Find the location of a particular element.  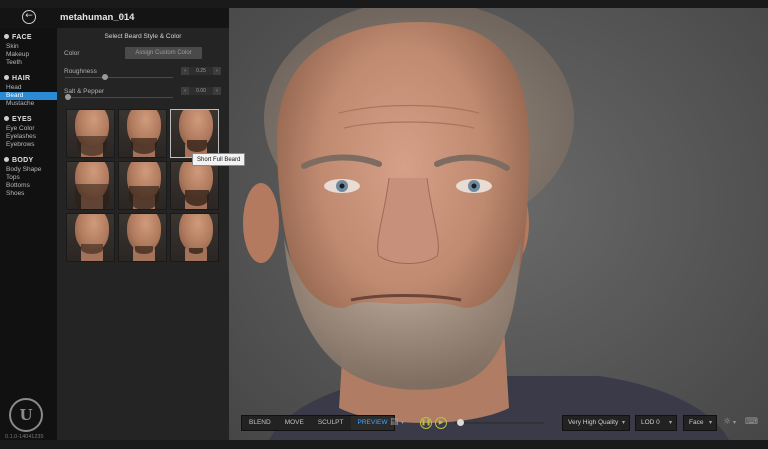

lighting-icon: ☼ is located at coordinates (727, 422).